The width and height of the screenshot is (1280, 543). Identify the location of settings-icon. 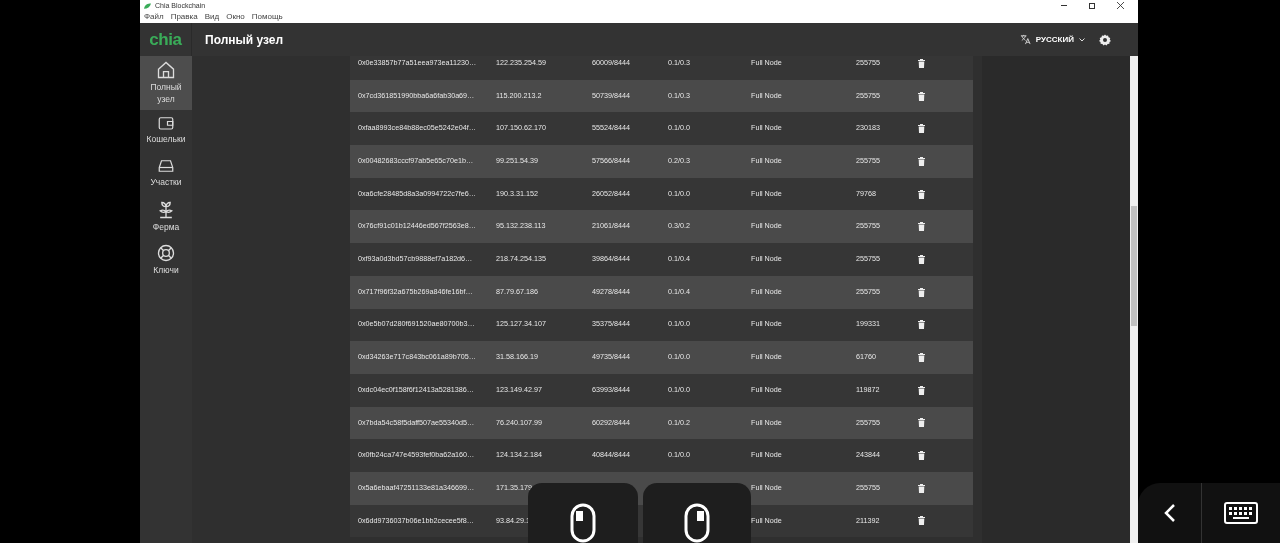
(1105, 39).